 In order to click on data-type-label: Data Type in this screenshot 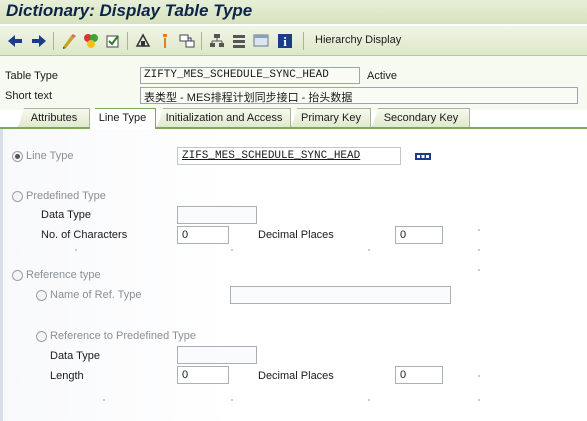, I will do `click(66, 215)`.